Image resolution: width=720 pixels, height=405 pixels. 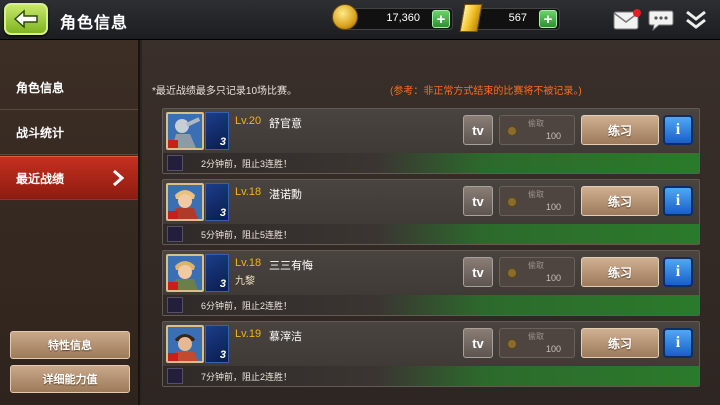 What do you see at coordinates (248, 121) in the screenshot?
I see `player-level: Lv.20` at bounding box center [248, 121].